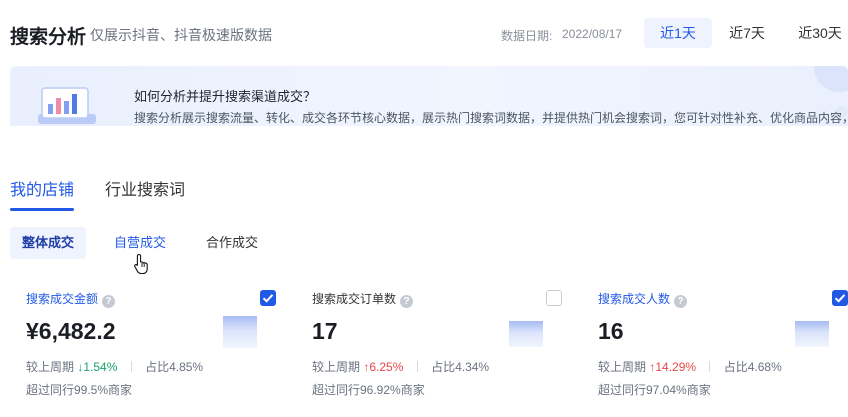  What do you see at coordinates (100, 367) in the screenshot?
I see `compare-value: 1.54%` at bounding box center [100, 367].